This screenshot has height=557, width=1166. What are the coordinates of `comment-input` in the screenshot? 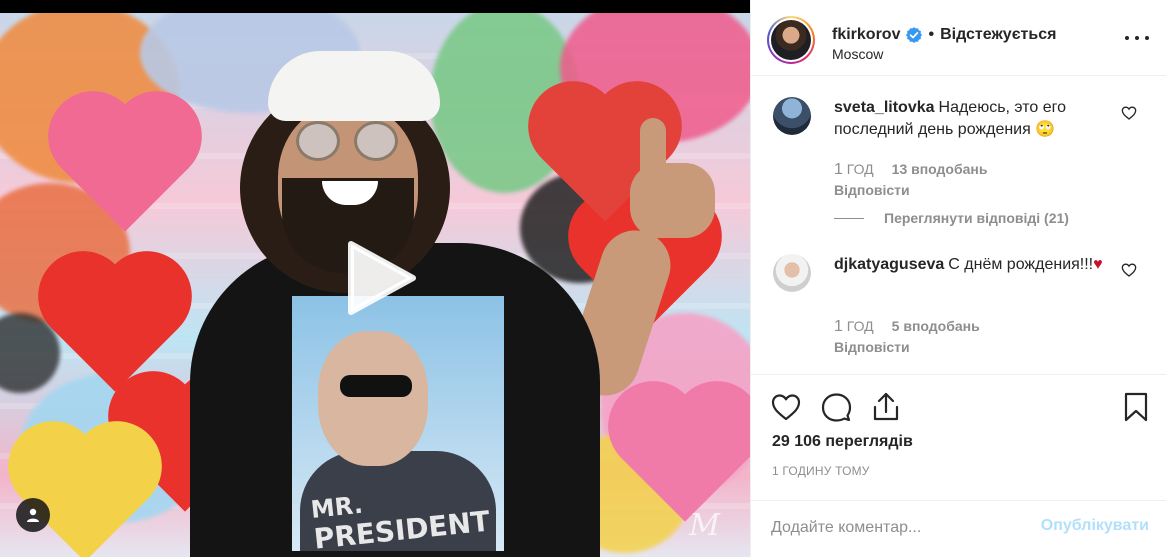 It's located at (896, 528).